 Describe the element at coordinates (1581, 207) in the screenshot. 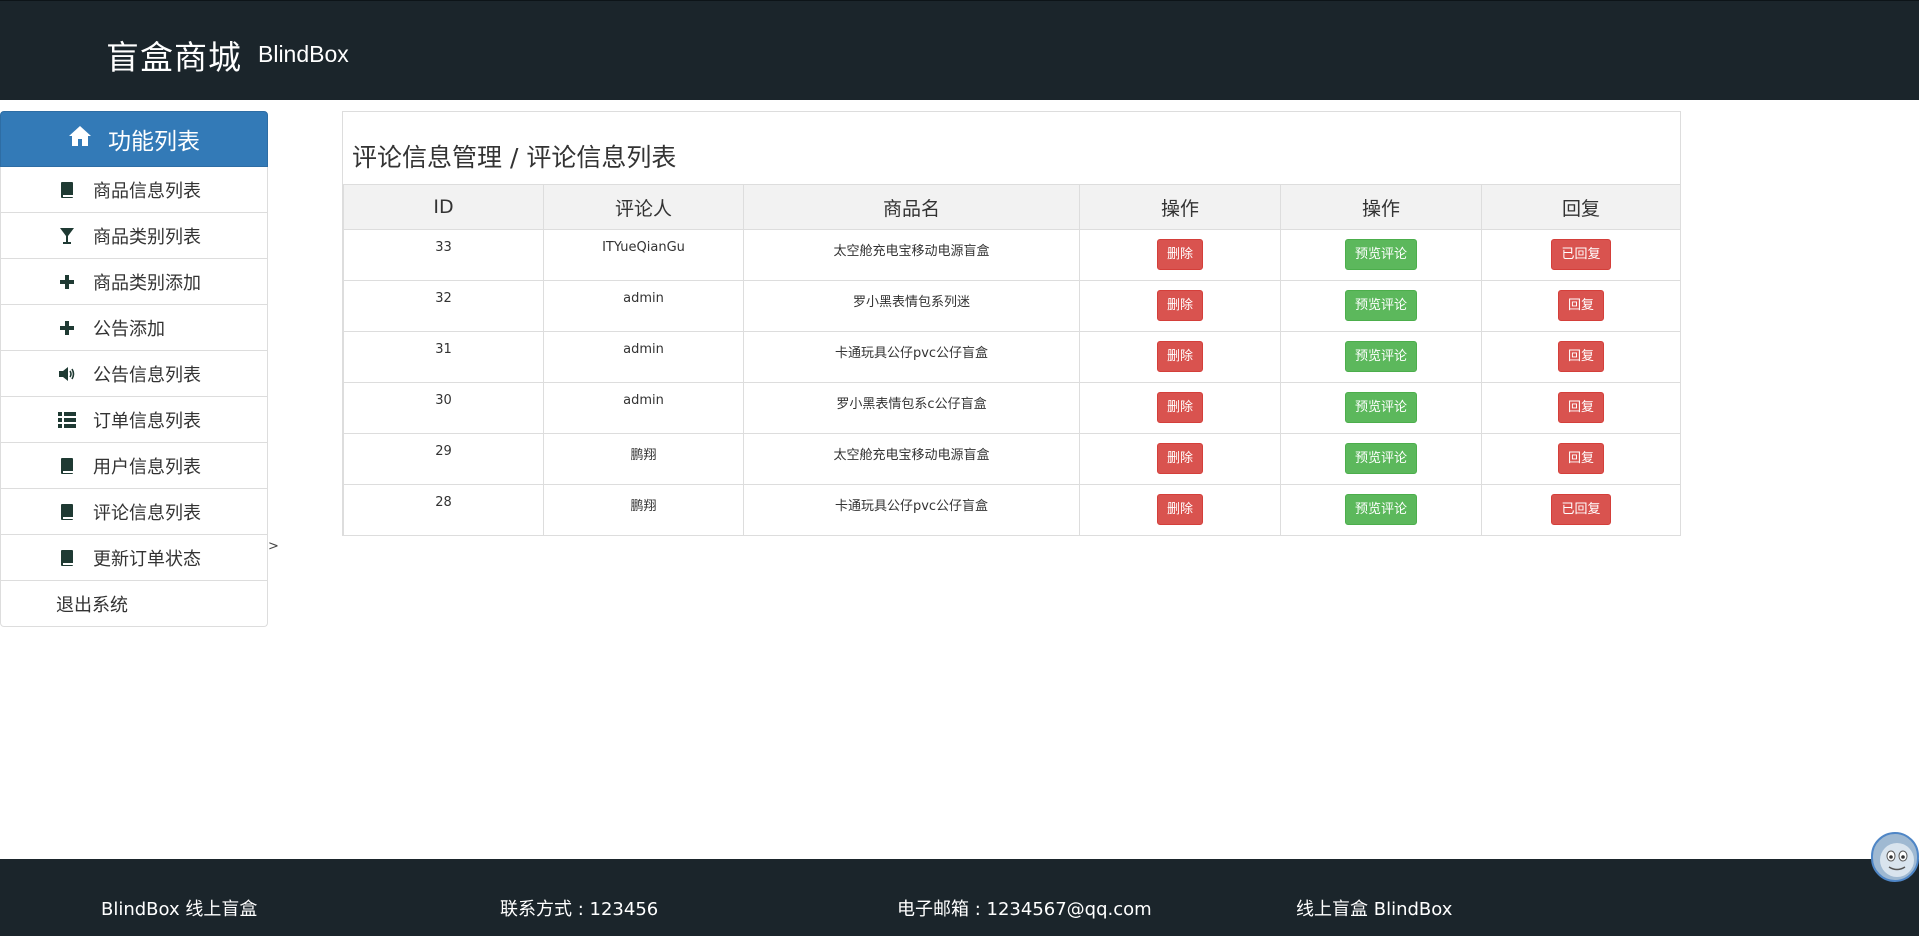

I see `column-header: 回复` at that location.